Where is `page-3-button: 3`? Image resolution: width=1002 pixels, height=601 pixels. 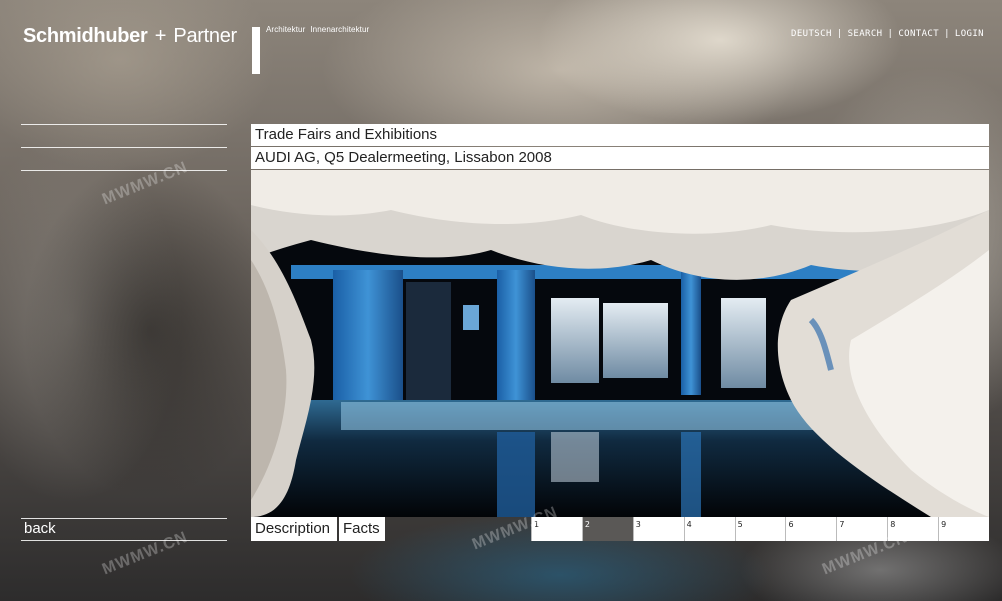
page-3-button: 3 is located at coordinates (658, 529).